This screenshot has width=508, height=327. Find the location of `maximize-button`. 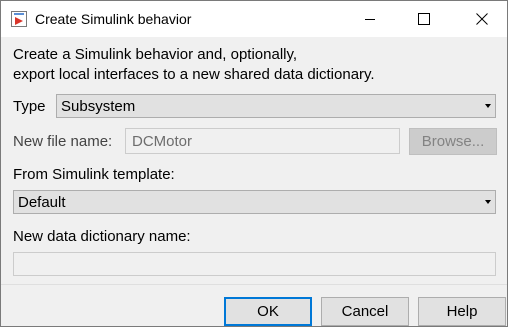

maximize-button is located at coordinates (424, 19).